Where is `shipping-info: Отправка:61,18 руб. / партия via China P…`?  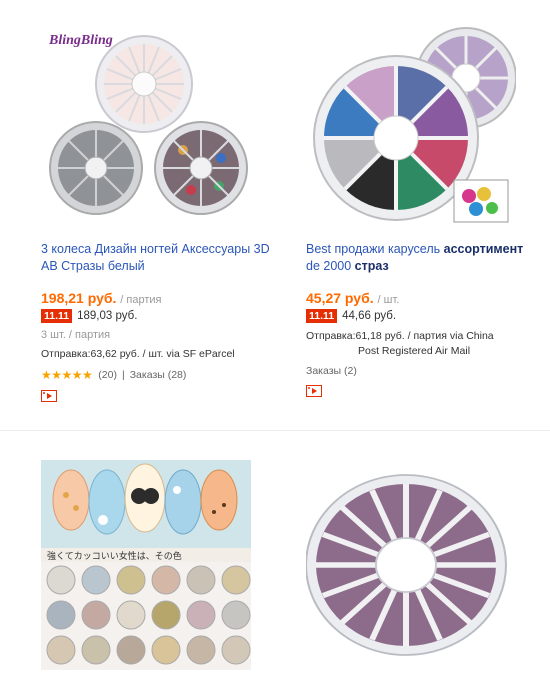
shipping-info: Отправка:61,18 руб. / партия via China P… is located at coordinates (400, 343).